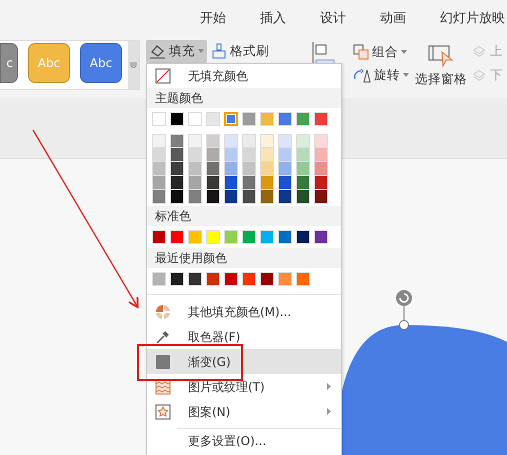 The image size is (507, 455). What do you see at coordinates (441, 66) in the screenshot?
I see `selection-pane-button: 选择窗格` at bounding box center [441, 66].